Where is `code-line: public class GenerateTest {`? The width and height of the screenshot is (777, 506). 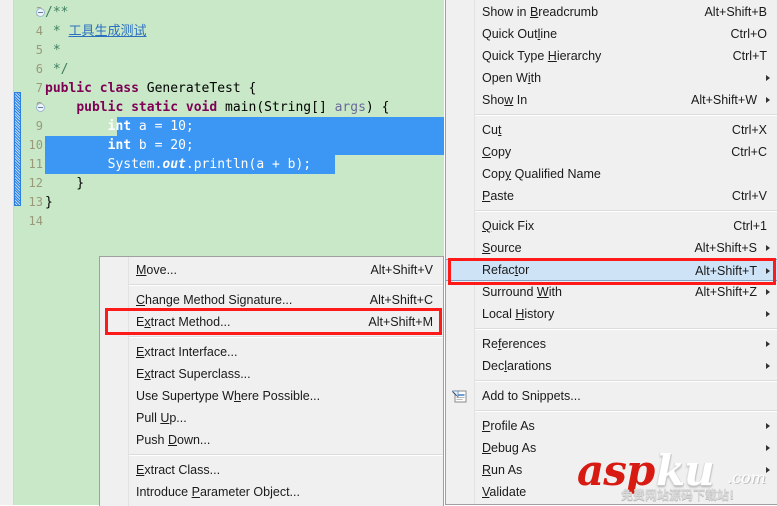
code-line: public class GenerateTest { is located at coordinates (150, 88).